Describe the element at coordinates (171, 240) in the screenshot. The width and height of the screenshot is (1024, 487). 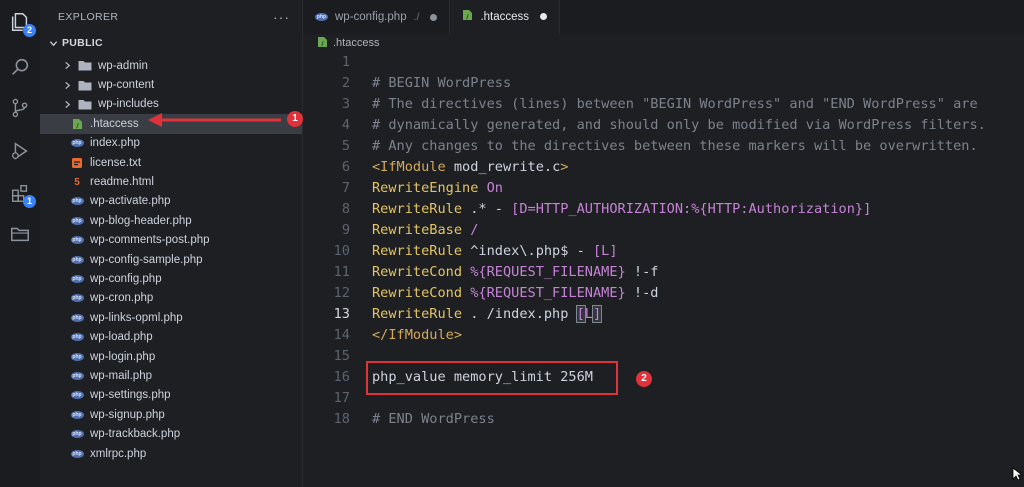
I see `tree-file: php wp-comments-post.php` at that location.